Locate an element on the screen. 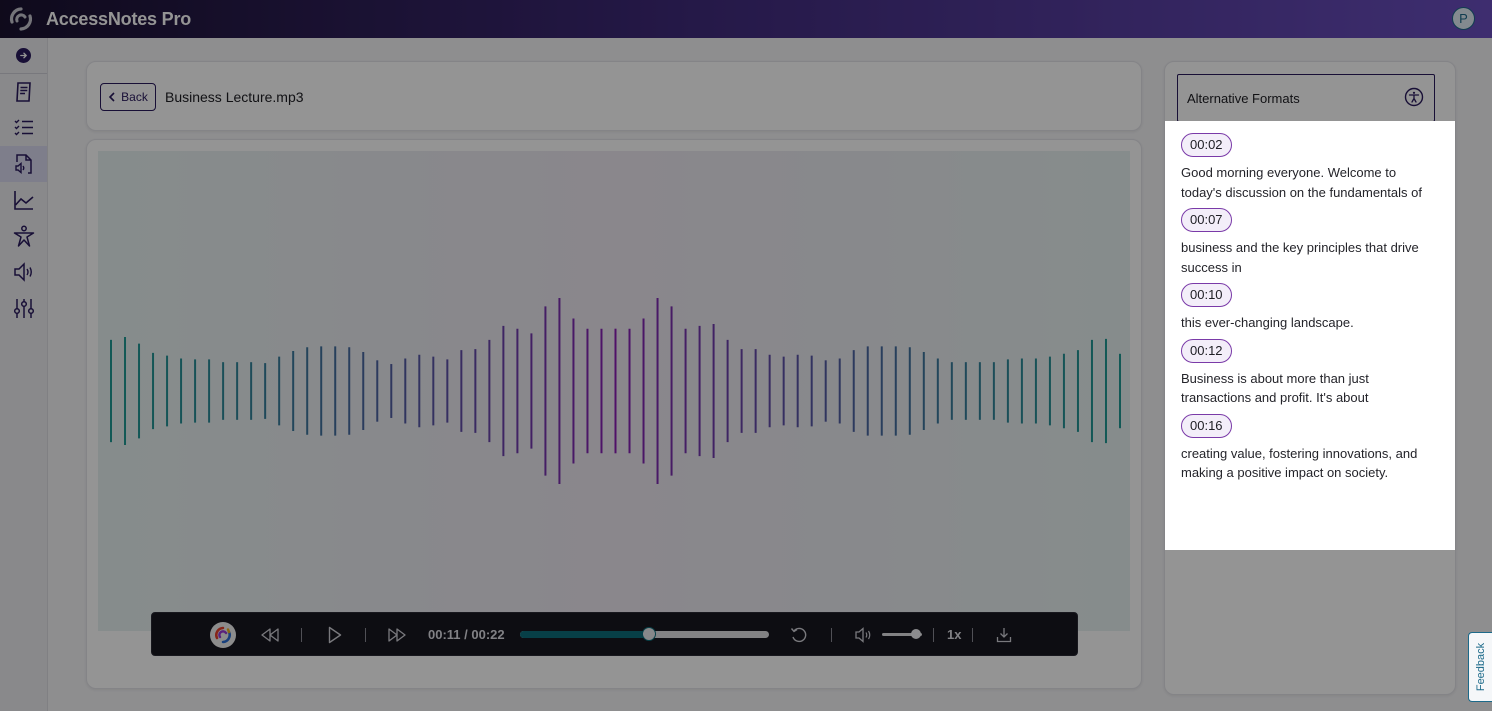  mute-button is located at coordinates (864, 635).